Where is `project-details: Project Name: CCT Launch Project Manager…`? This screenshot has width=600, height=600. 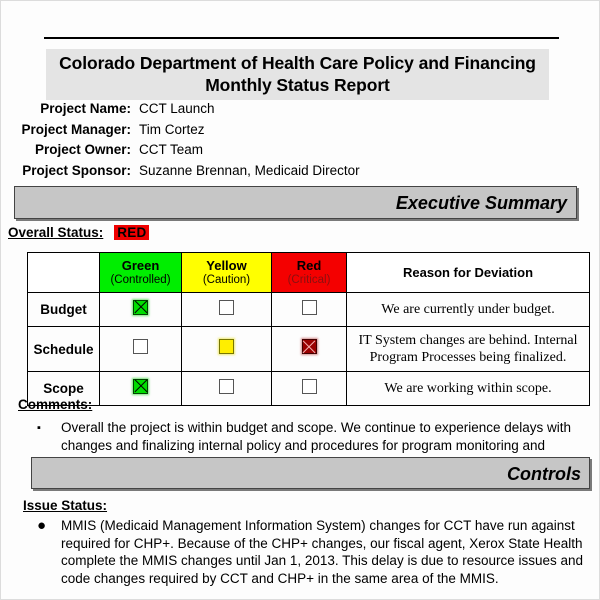
project-details: Project Name: CCT Launch Project Manager… is located at coordinates (236, 140).